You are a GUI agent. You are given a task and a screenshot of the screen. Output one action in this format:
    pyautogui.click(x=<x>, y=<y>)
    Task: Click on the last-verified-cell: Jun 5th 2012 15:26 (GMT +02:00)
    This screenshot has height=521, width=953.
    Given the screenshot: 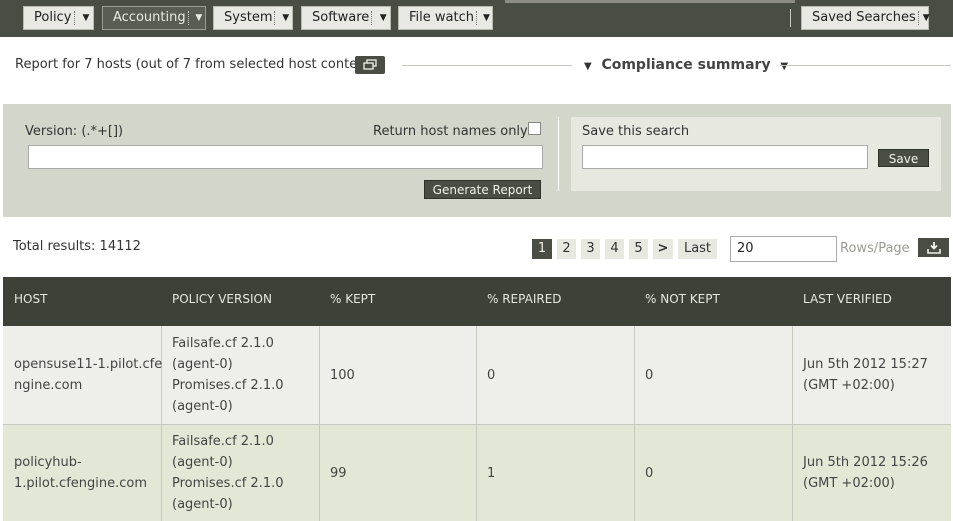 What is the action you would take?
    pyautogui.click(x=865, y=473)
    